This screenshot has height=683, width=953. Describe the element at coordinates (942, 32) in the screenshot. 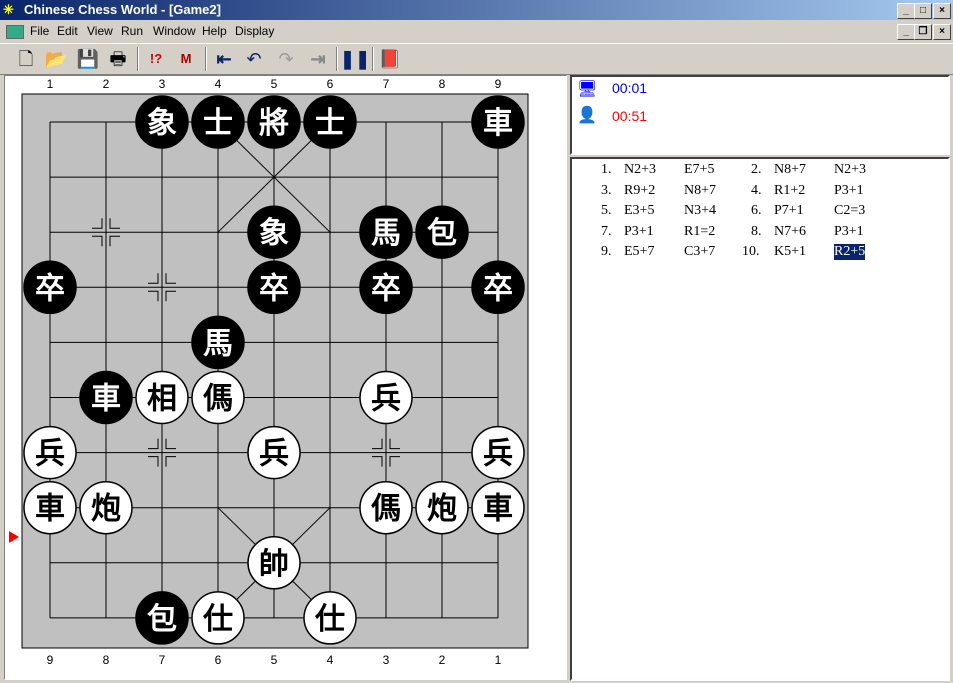

I see `child-close-button: ×` at that location.